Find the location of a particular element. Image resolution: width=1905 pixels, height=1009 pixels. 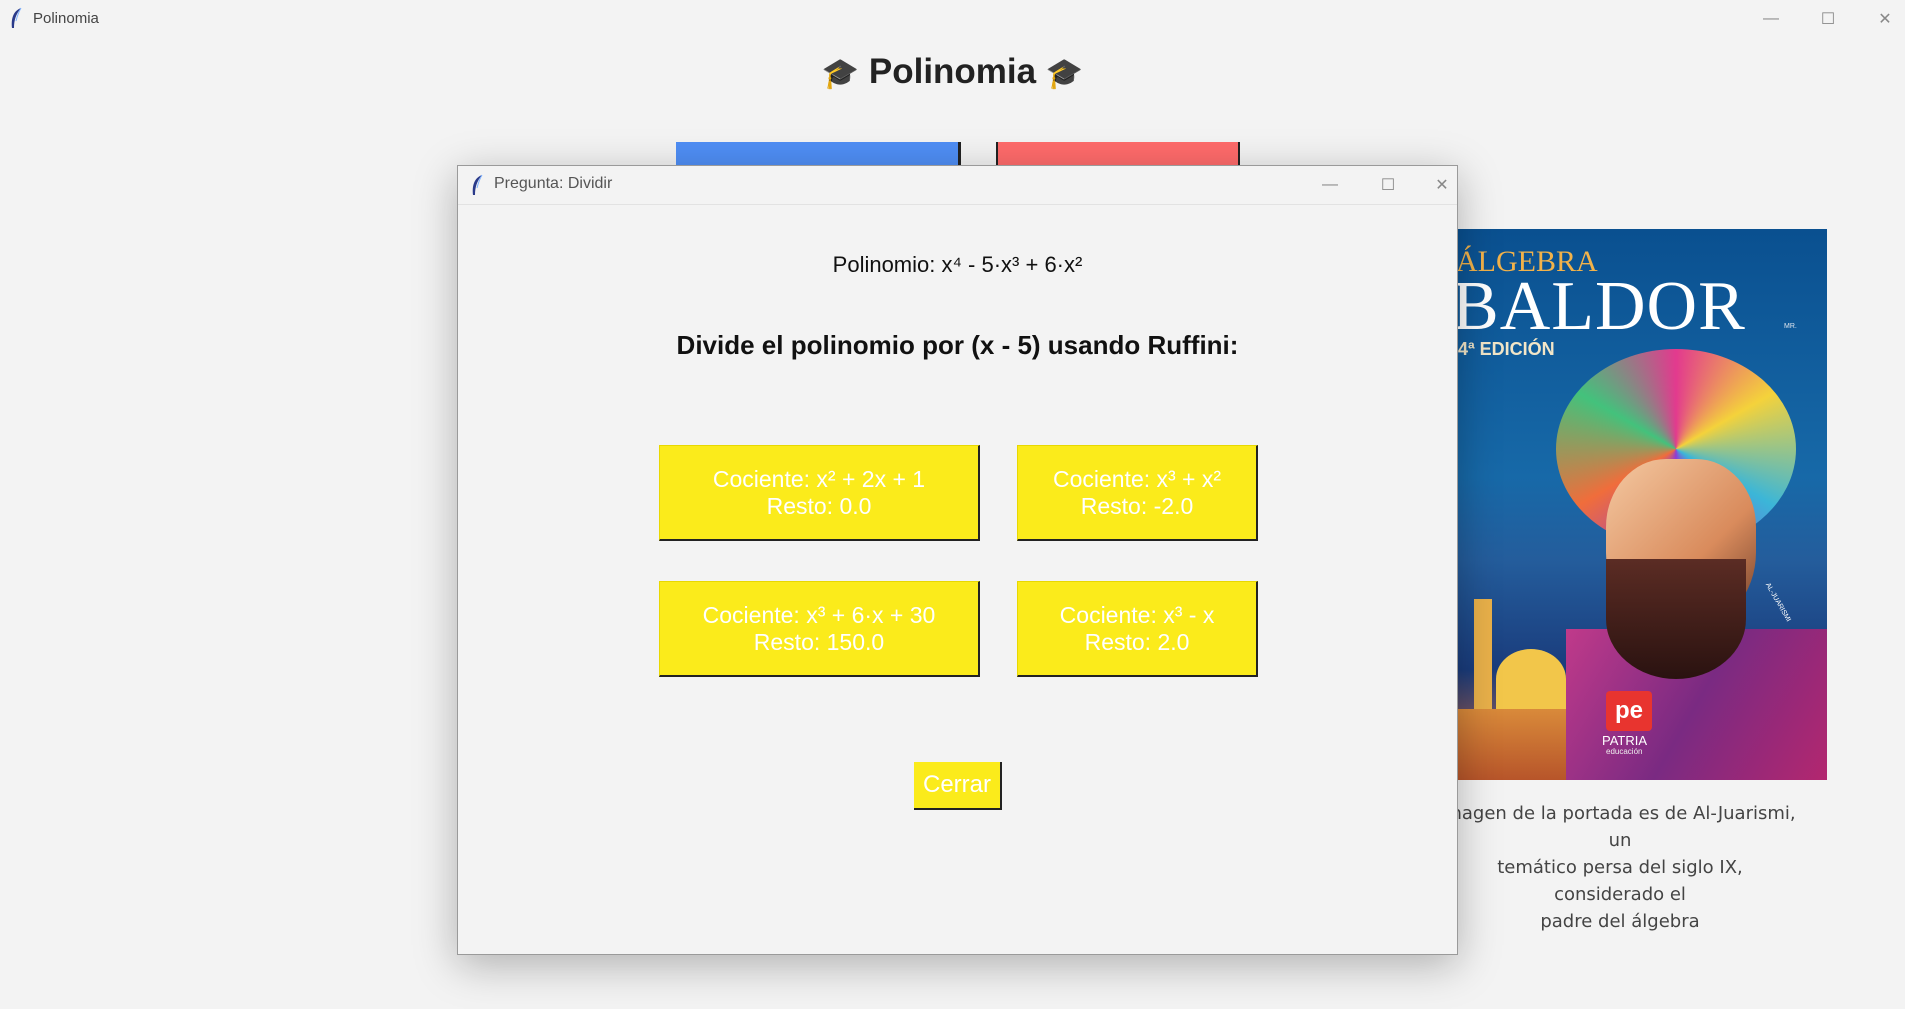

option-quotient: Cociente: x³ - x is located at coordinates (1137, 614).